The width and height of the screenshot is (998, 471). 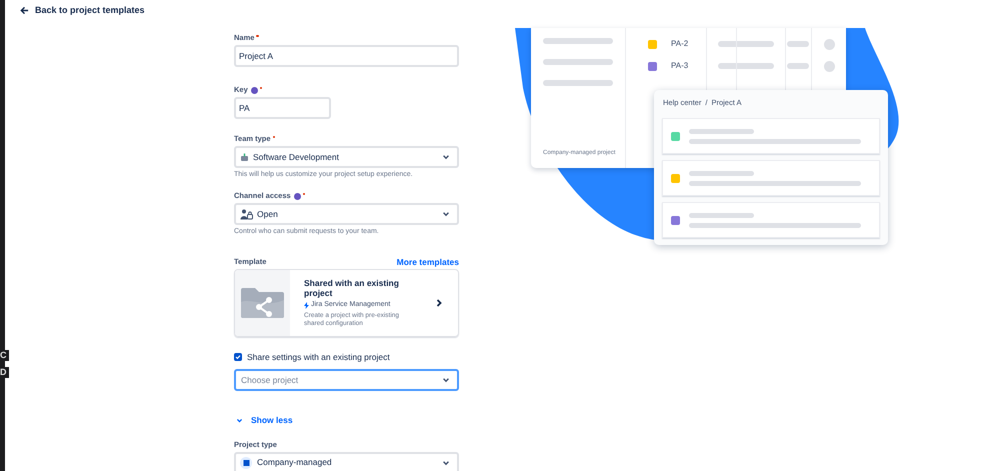 I want to click on cake-icon, so click(x=244, y=157).